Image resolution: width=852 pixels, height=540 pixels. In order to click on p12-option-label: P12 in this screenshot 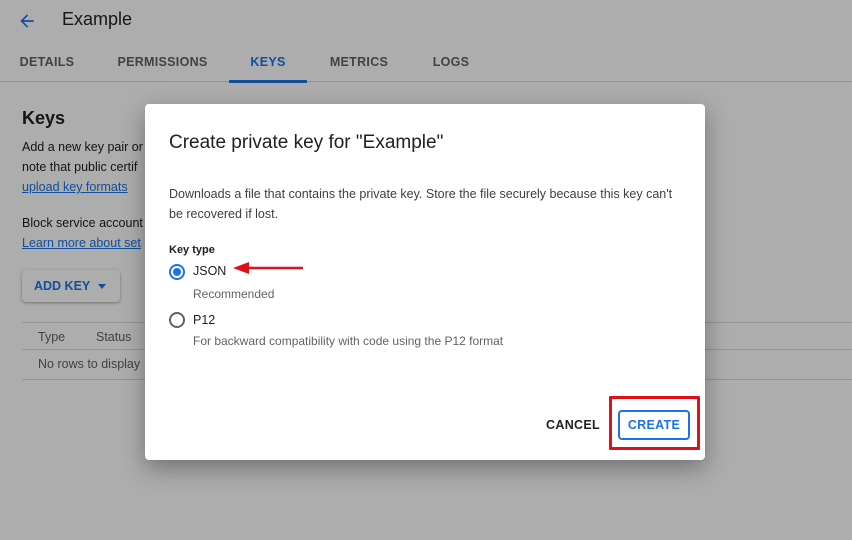, I will do `click(204, 320)`.